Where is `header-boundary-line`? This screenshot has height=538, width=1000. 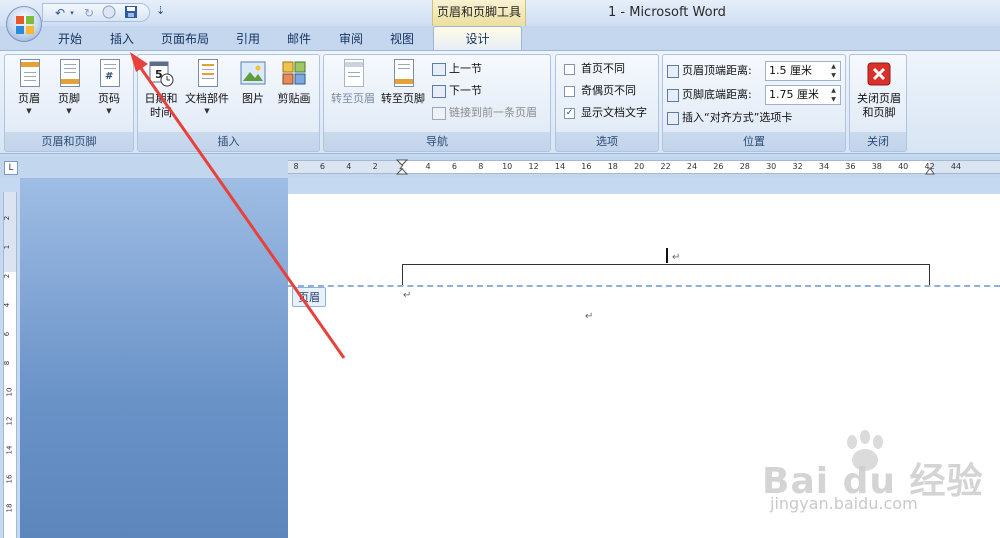 header-boundary-line is located at coordinates (644, 286).